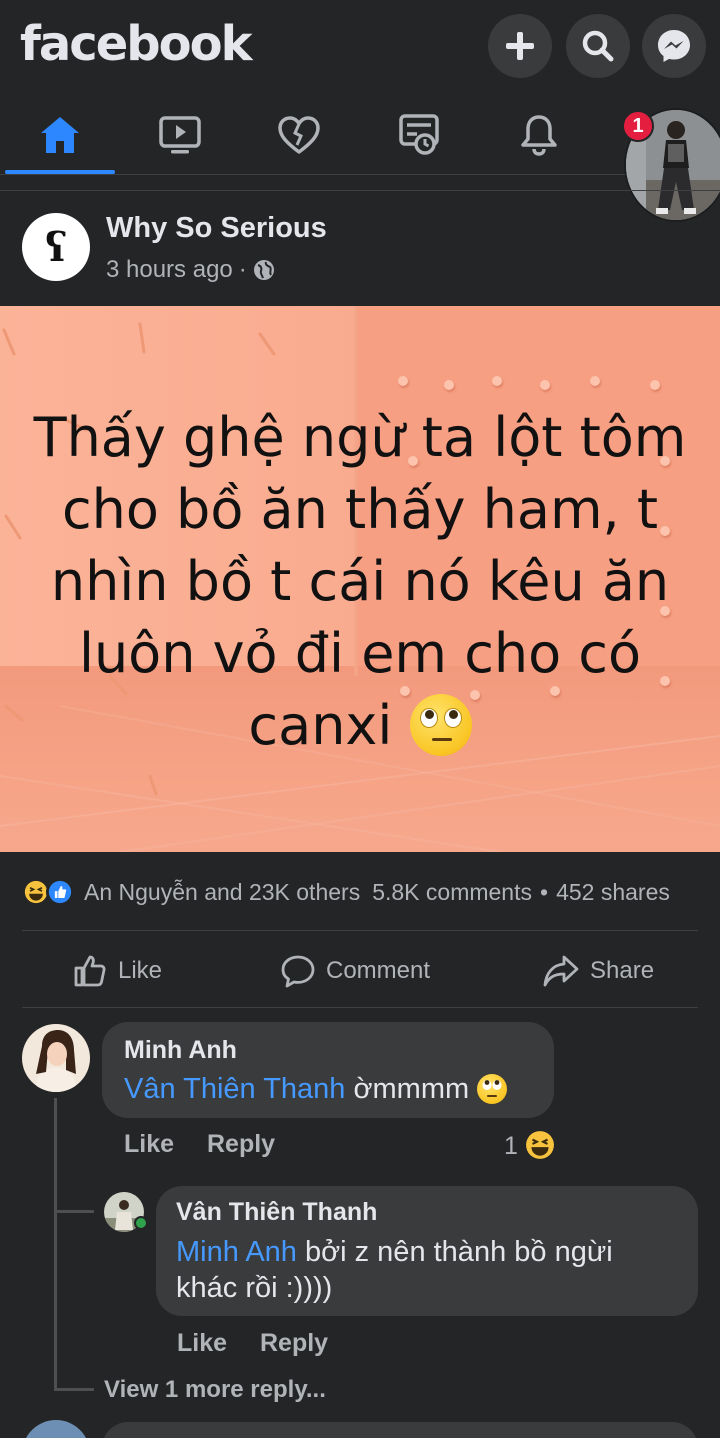  I want to click on dating-icon, so click(299, 135).